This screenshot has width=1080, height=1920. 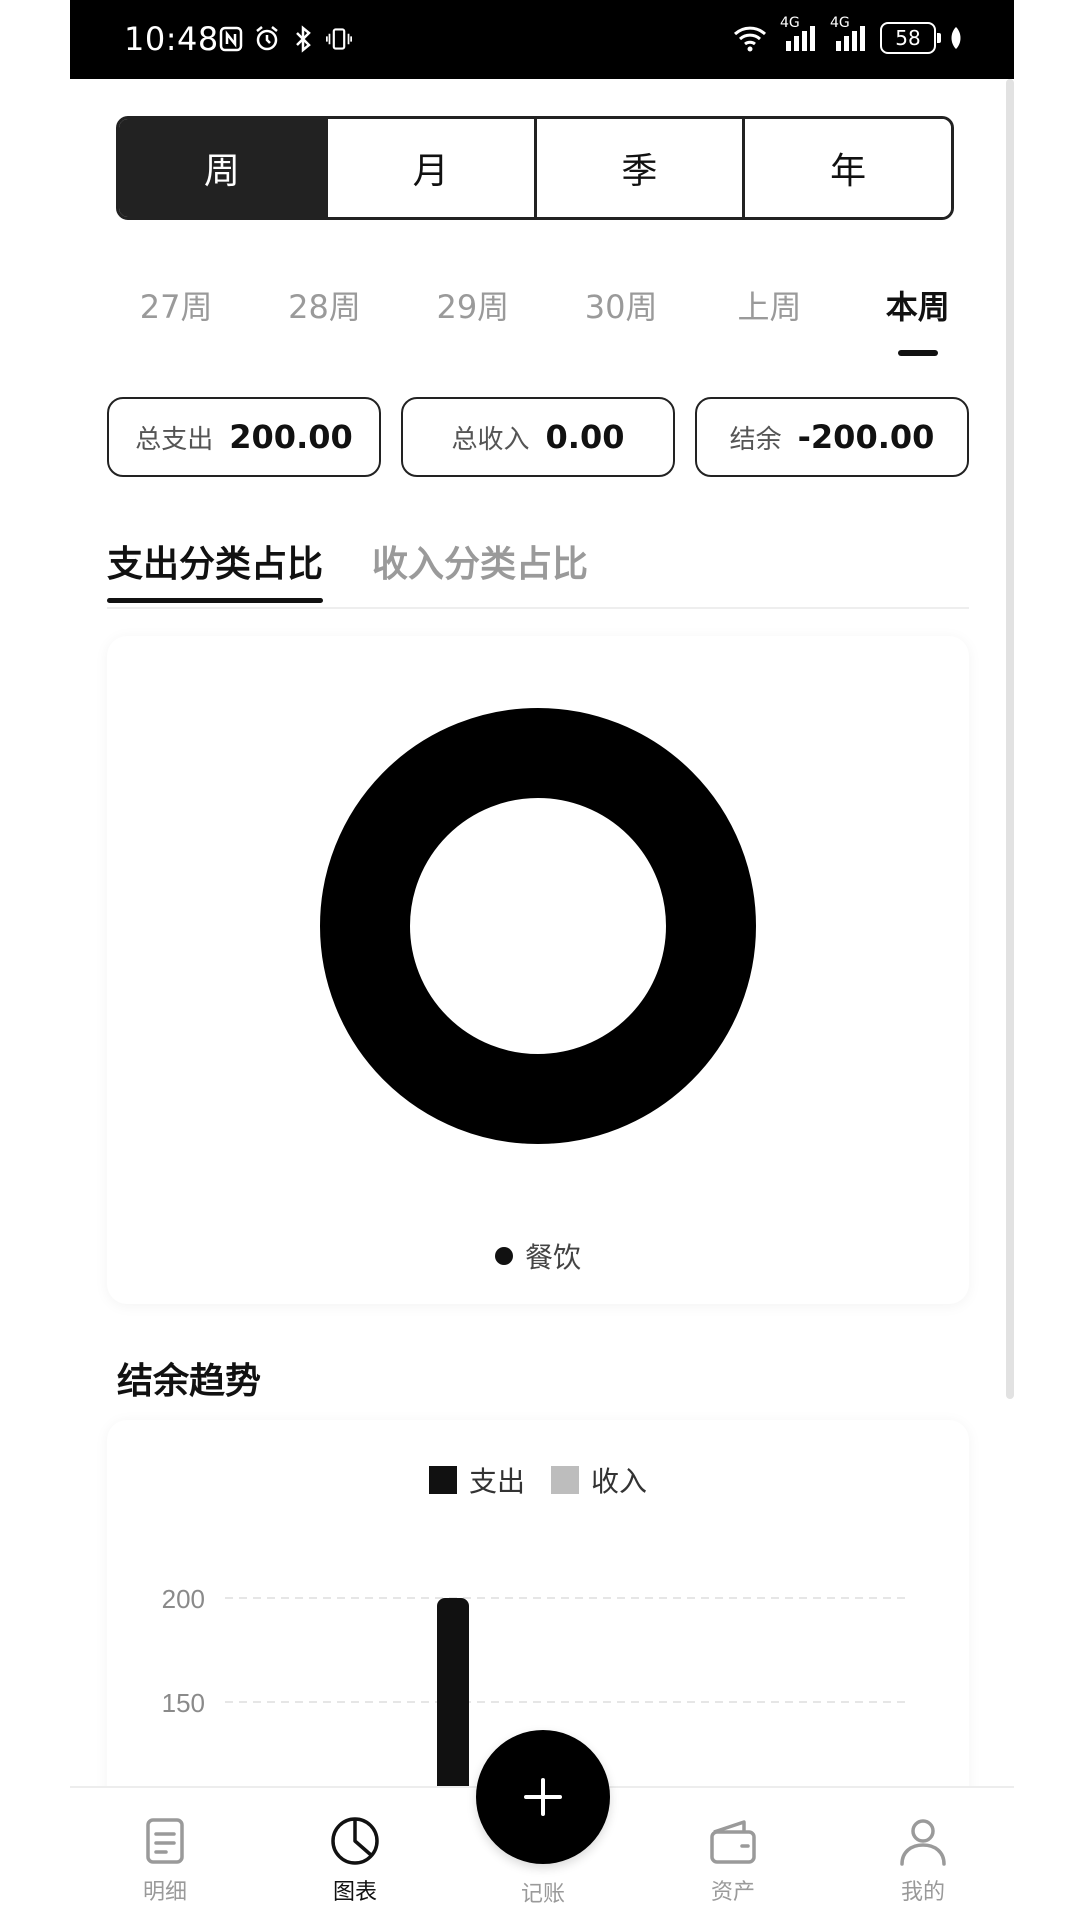 I want to click on balance-card: 结余 -200.00, so click(x=832, y=437).